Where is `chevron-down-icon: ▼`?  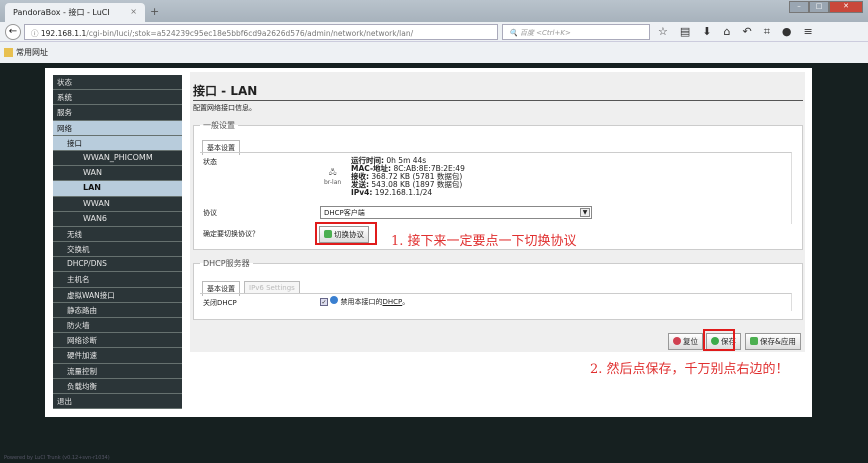 chevron-down-icon: ▼ is located at coordinates (585, 212).